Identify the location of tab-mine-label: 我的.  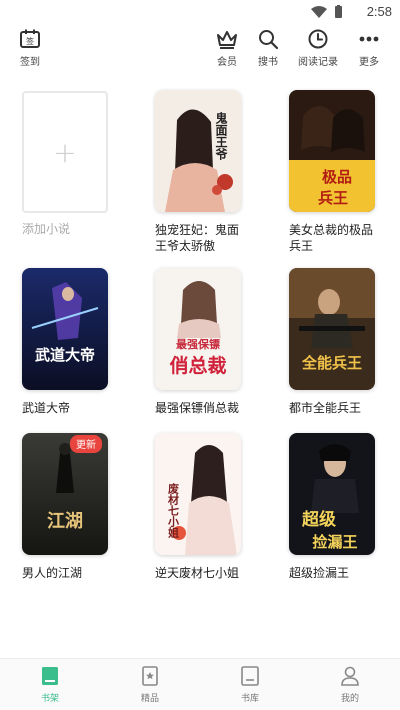
(349, 699).